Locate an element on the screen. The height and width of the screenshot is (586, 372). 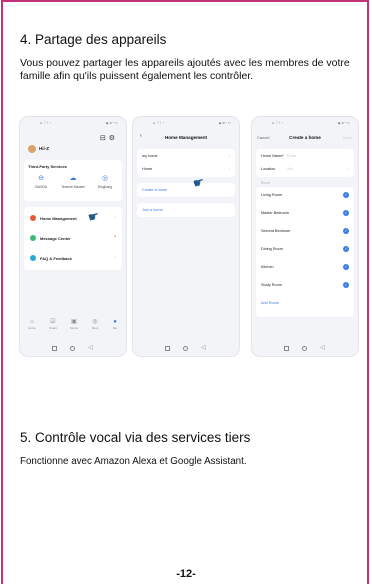
tab-scene: ▣ Scene is located at coordinates (74, 324).